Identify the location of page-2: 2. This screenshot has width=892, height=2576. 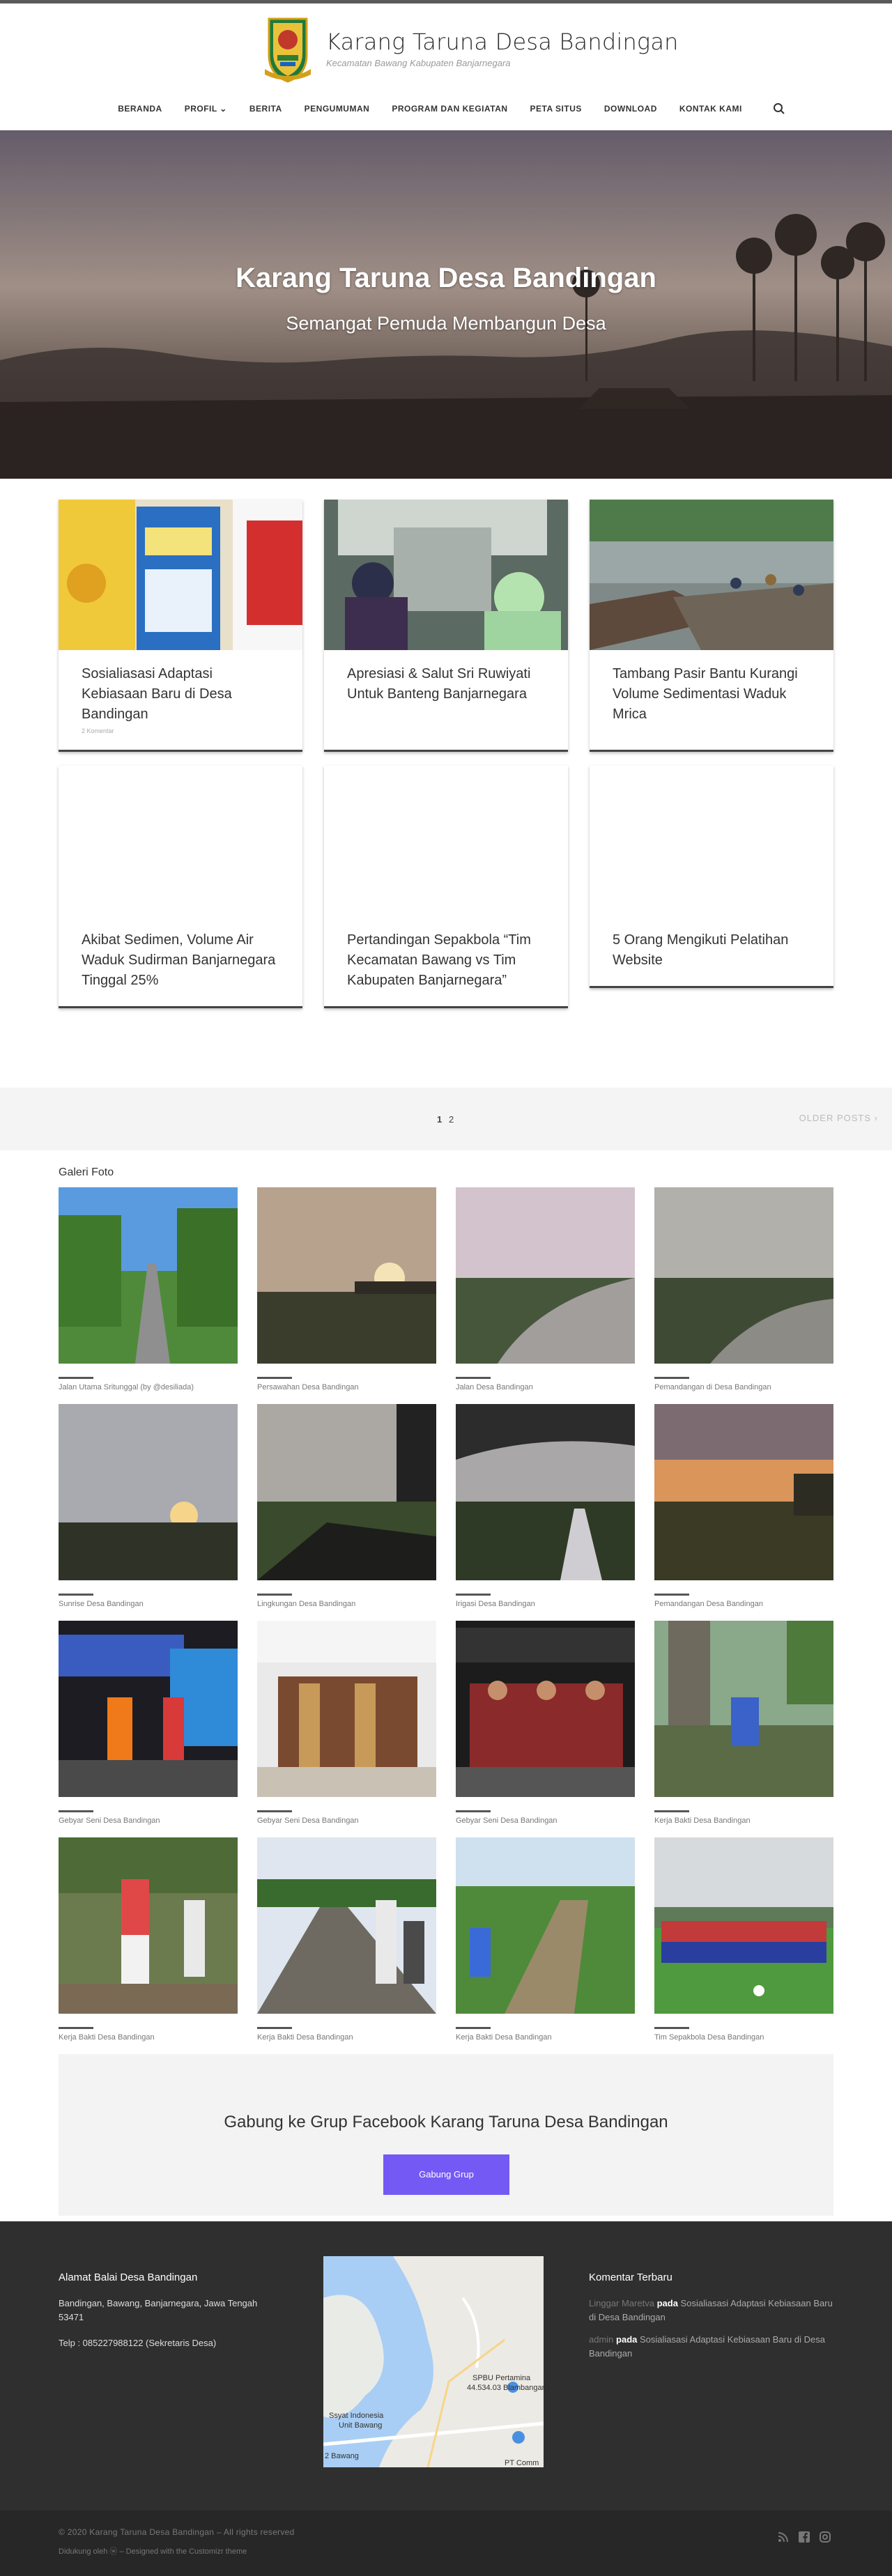
(451, 1119).